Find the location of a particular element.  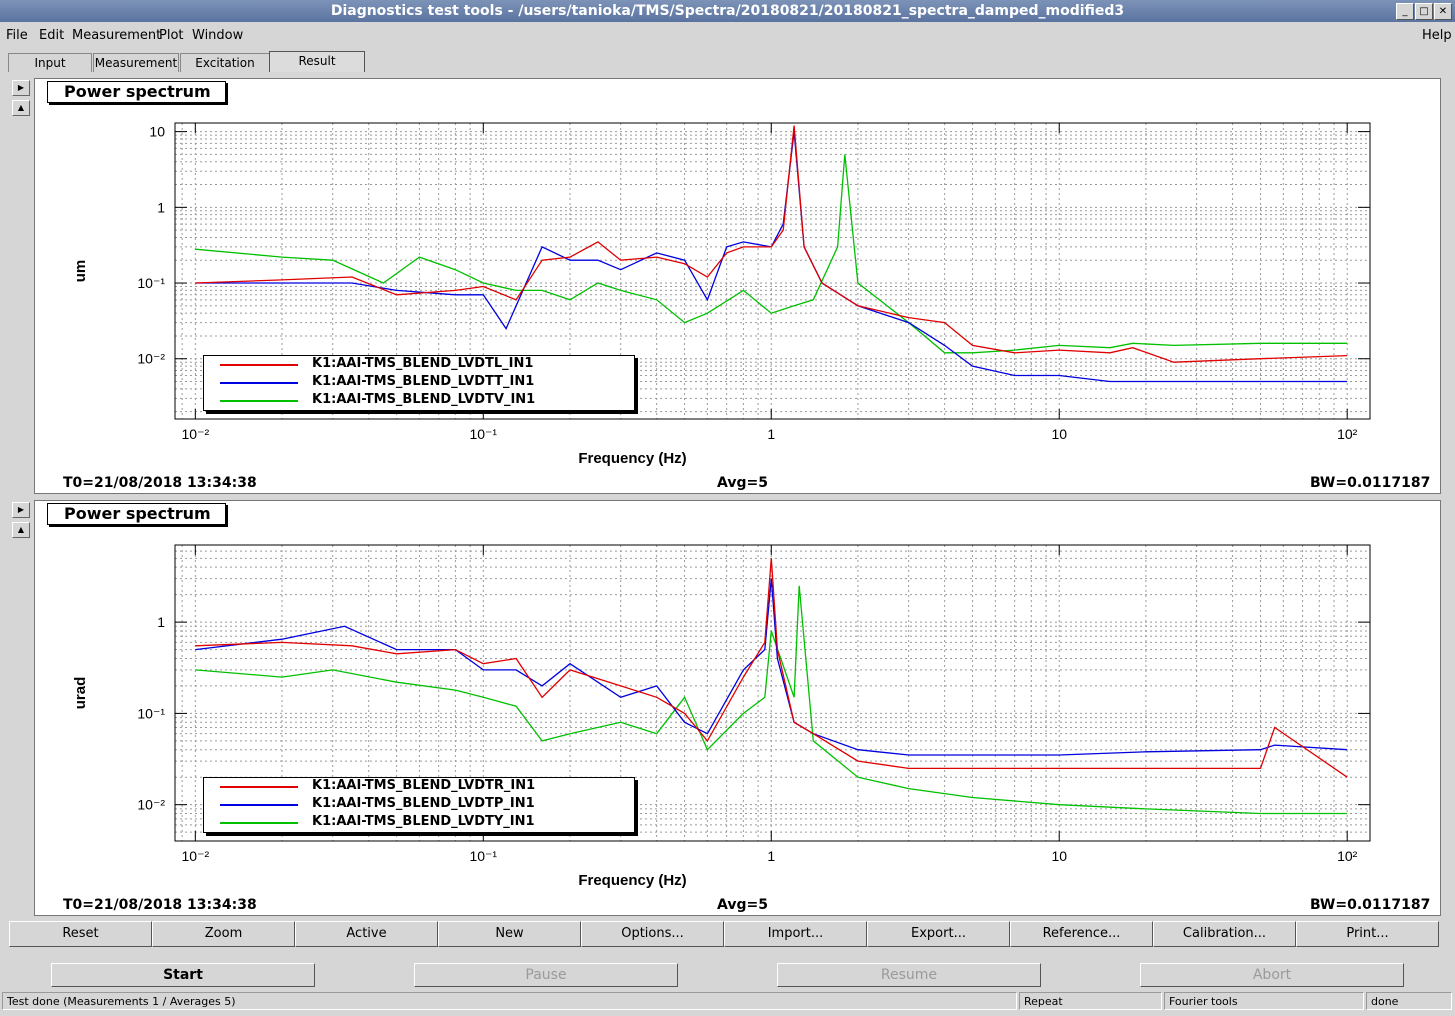

y-axis-label: urad is located at coordinates (80, 693).